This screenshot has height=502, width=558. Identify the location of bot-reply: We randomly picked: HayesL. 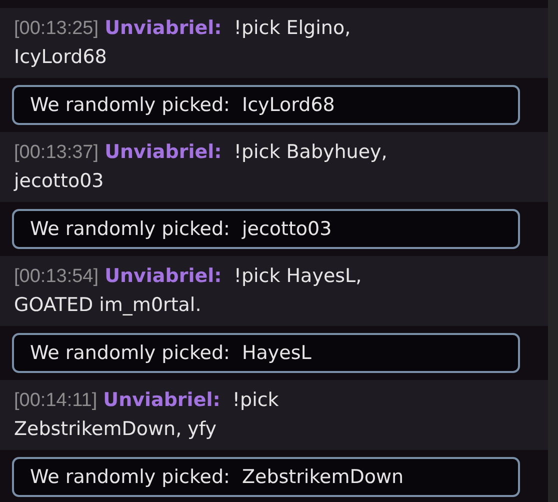
(266, 353).